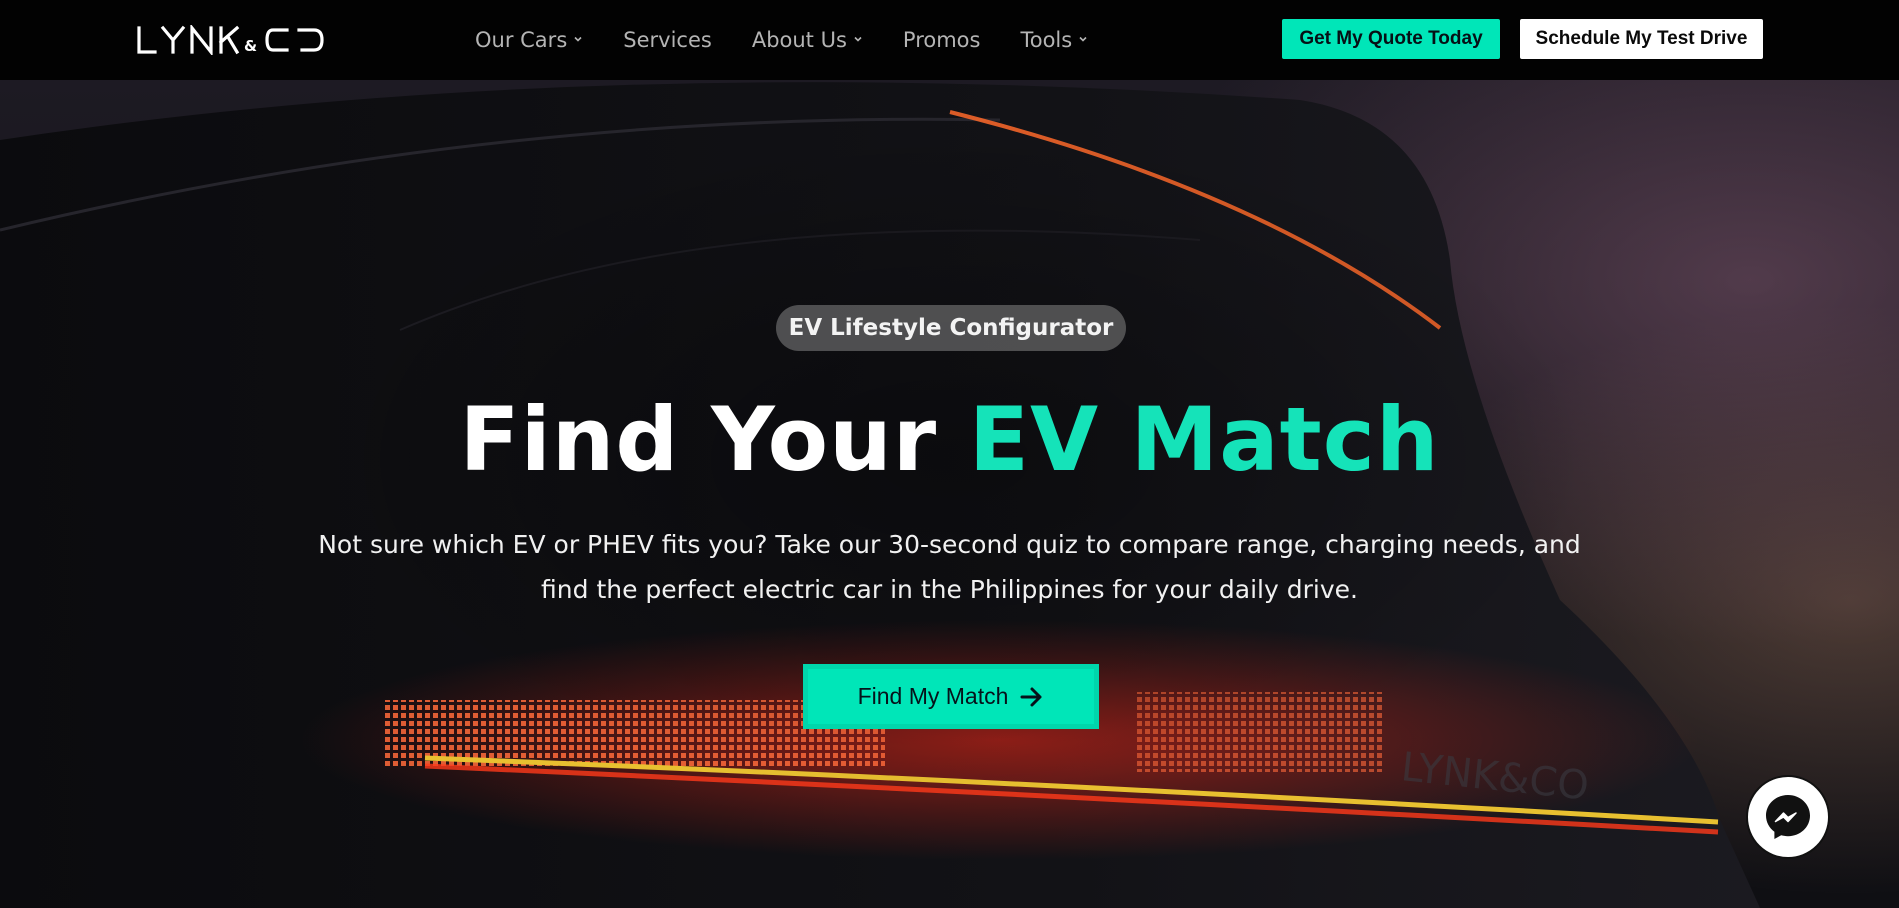  I want to click on nav-item-about-us: About Us, so click(807, 40).